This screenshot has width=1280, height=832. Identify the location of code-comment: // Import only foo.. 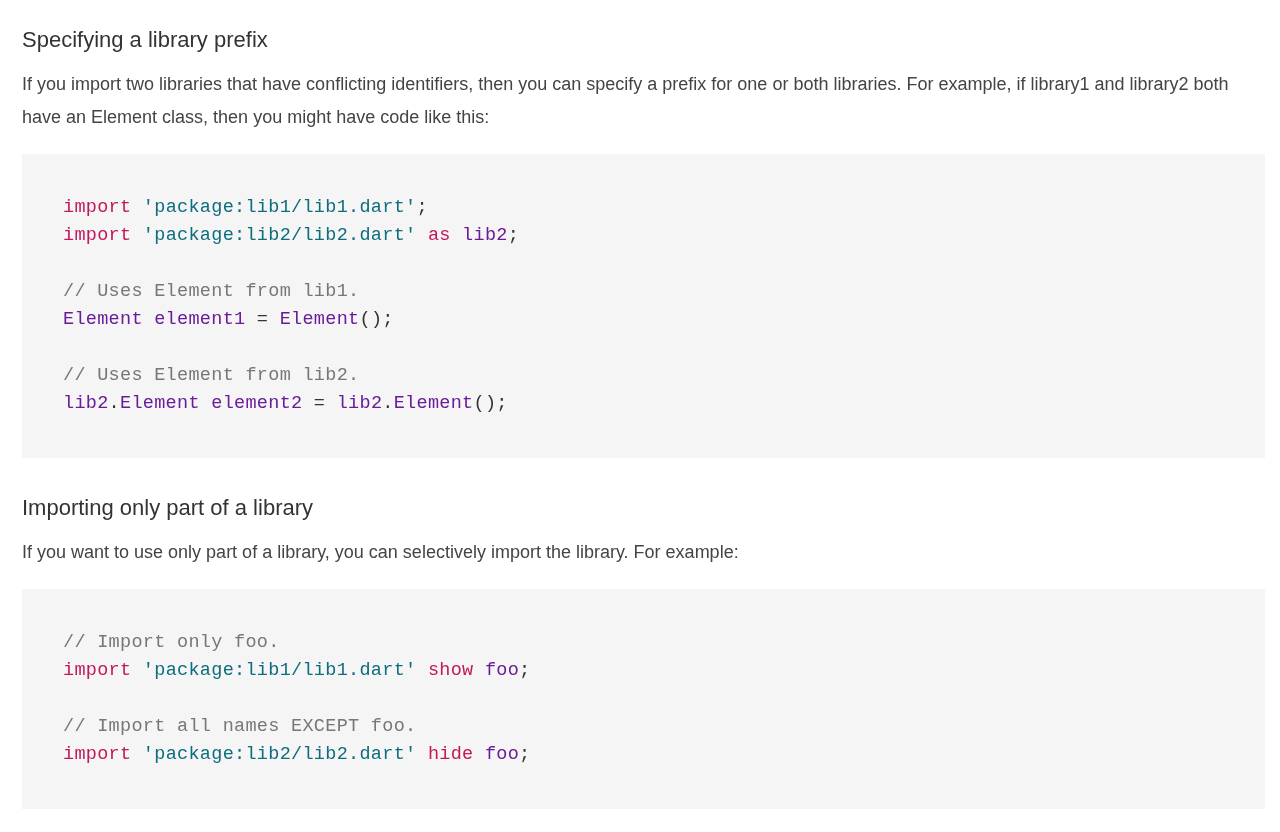
(171, 643).